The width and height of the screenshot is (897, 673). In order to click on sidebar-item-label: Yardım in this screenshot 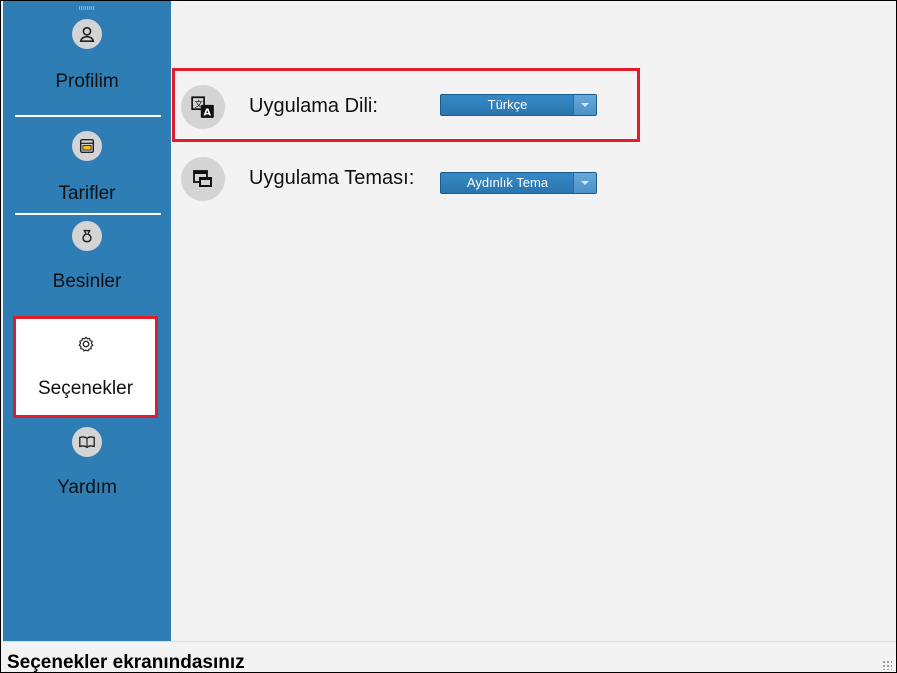, I will do `click(87, 487)`.